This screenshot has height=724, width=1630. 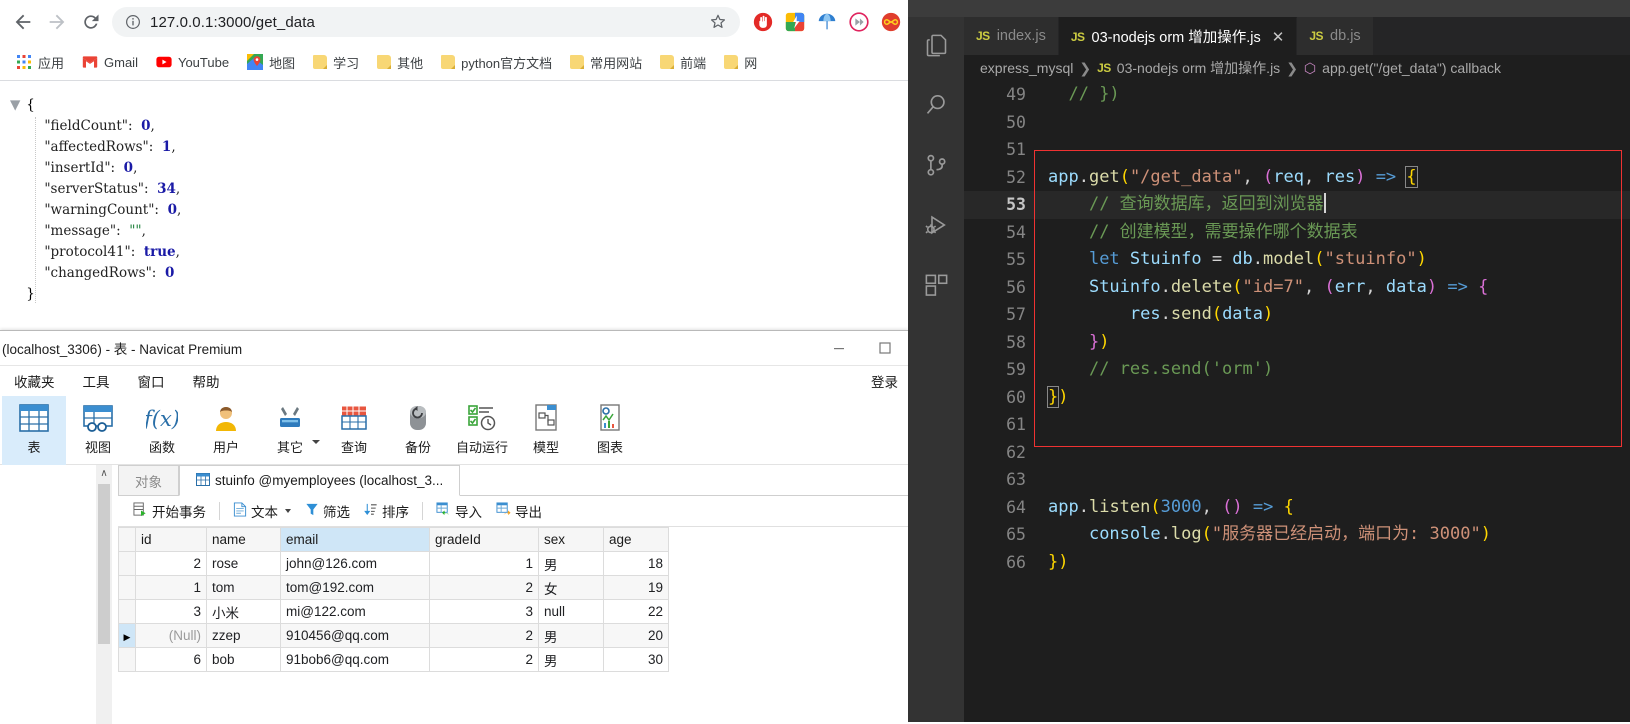 I want to click on triangle-down-icon: ▼, so click(x=16, y=105).